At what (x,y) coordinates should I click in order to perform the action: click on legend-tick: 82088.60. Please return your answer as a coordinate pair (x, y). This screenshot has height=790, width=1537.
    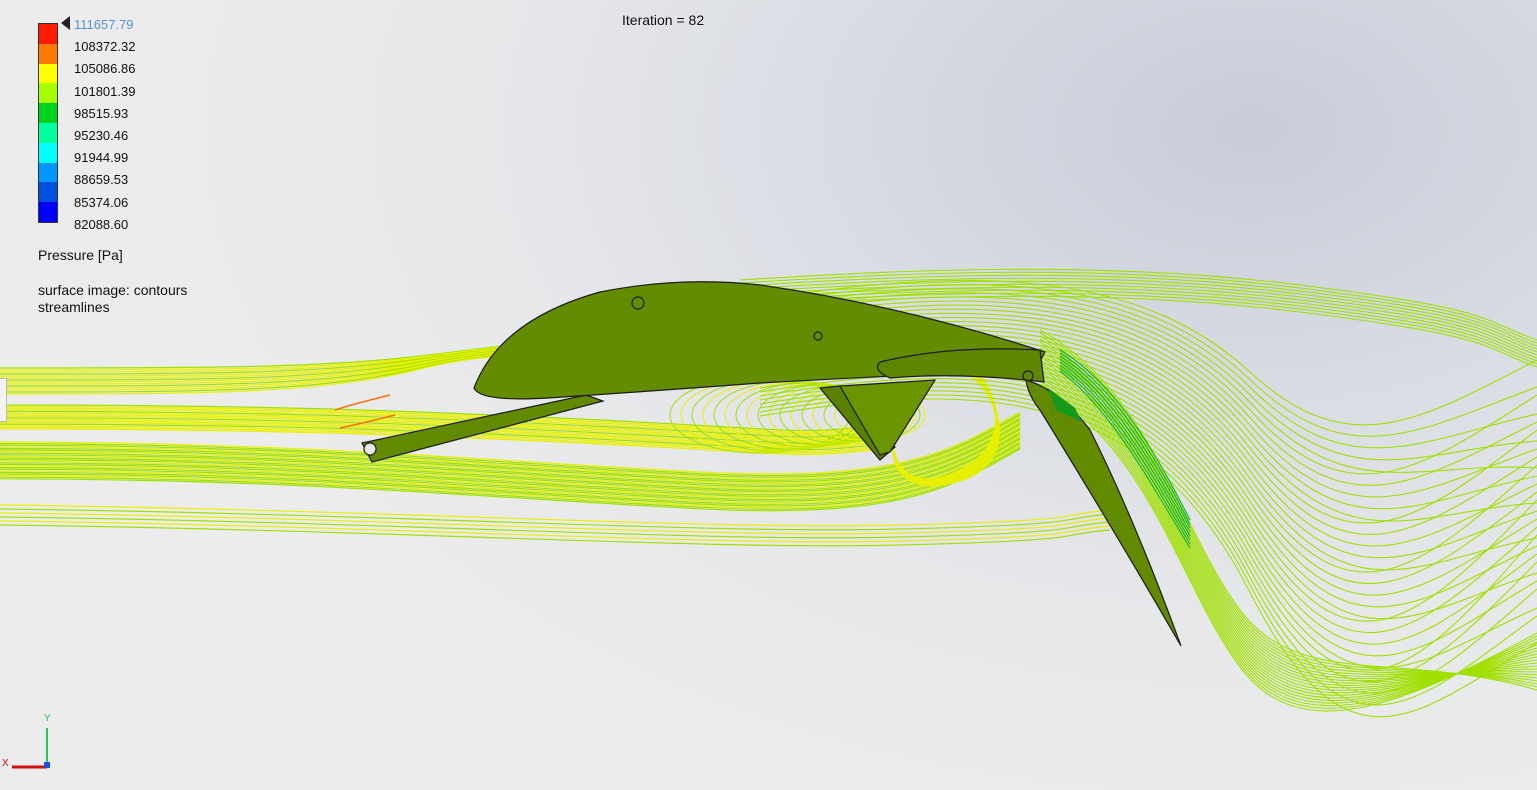
    Looking at the image, I should click on (101, 224).